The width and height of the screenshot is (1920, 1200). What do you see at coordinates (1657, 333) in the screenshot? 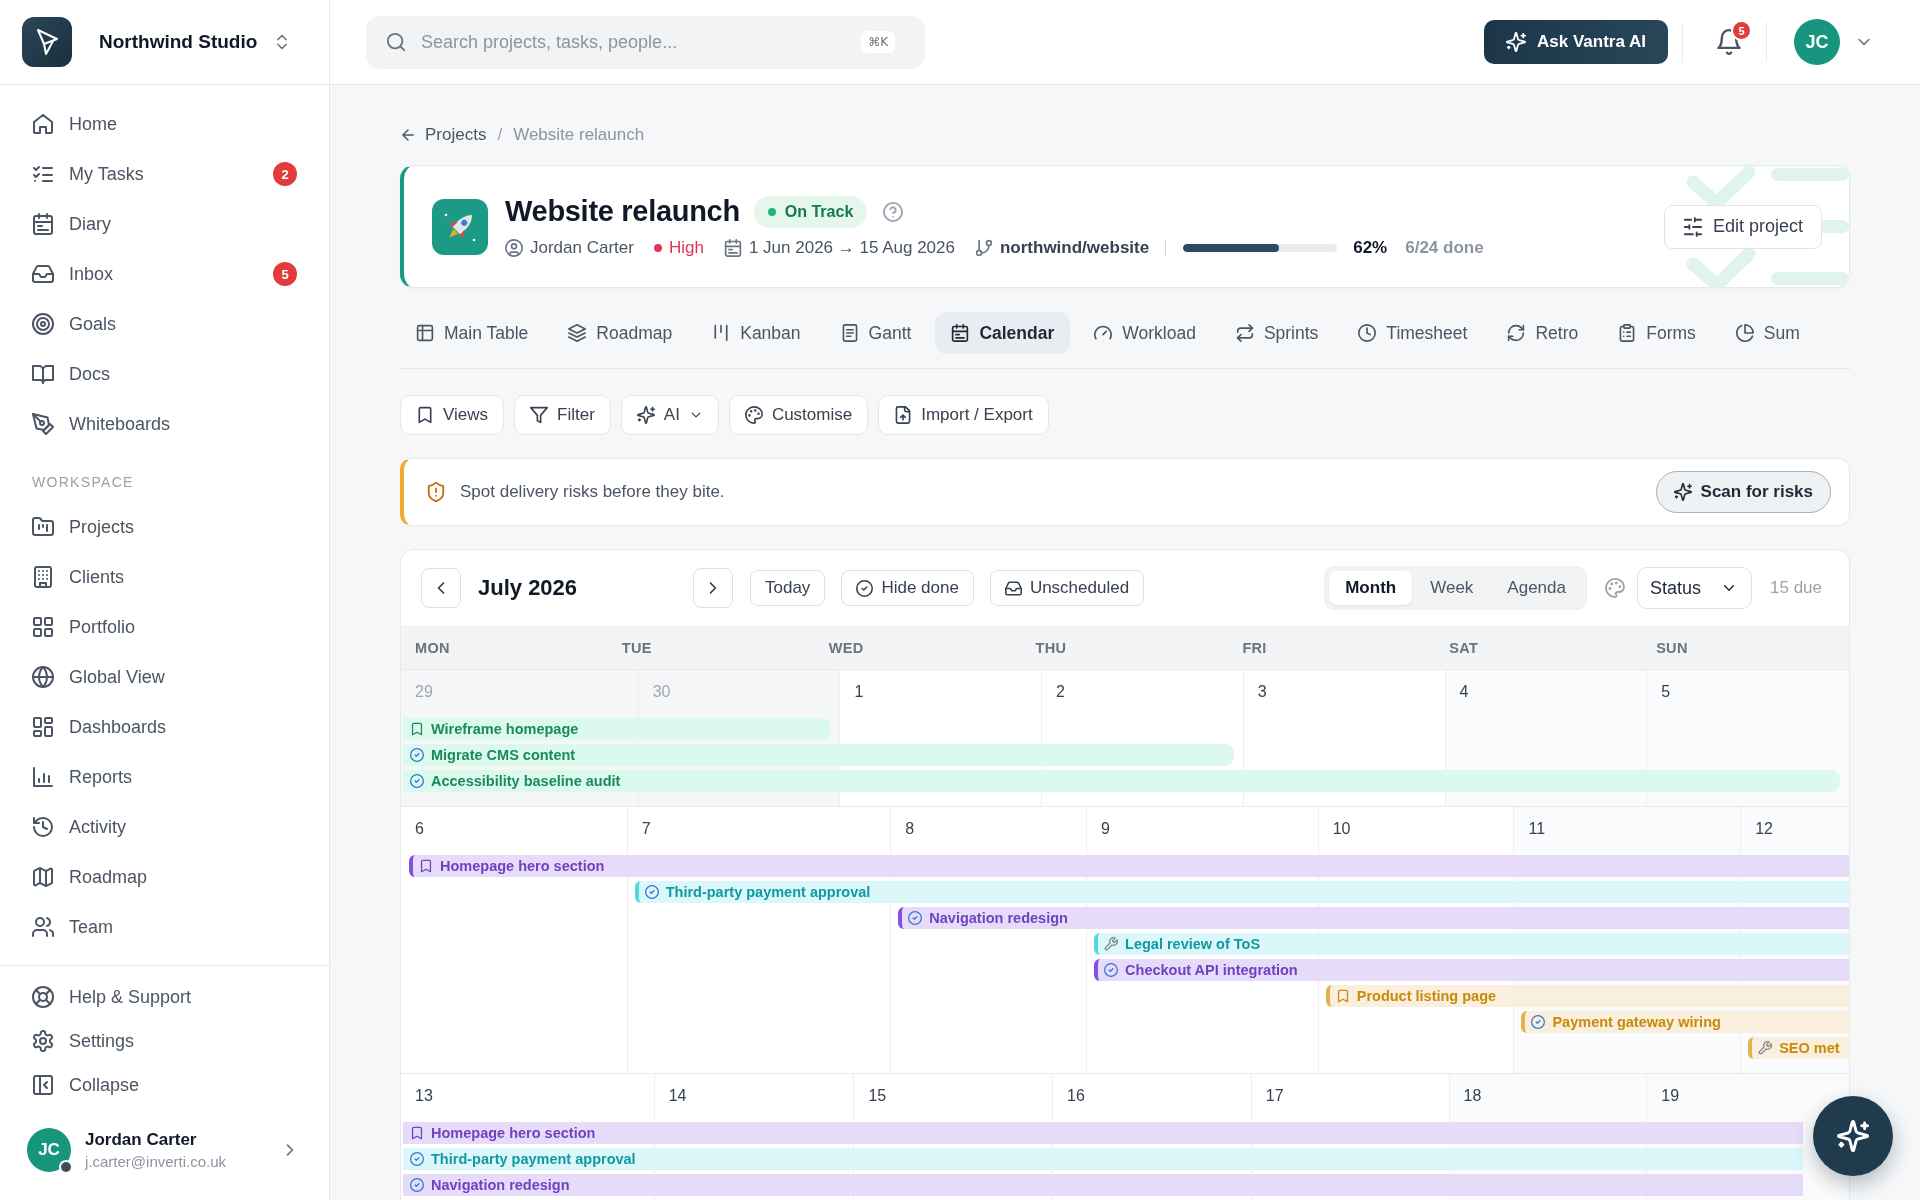
I see `view-tab: Forms` at bounding box center [1657, 333].